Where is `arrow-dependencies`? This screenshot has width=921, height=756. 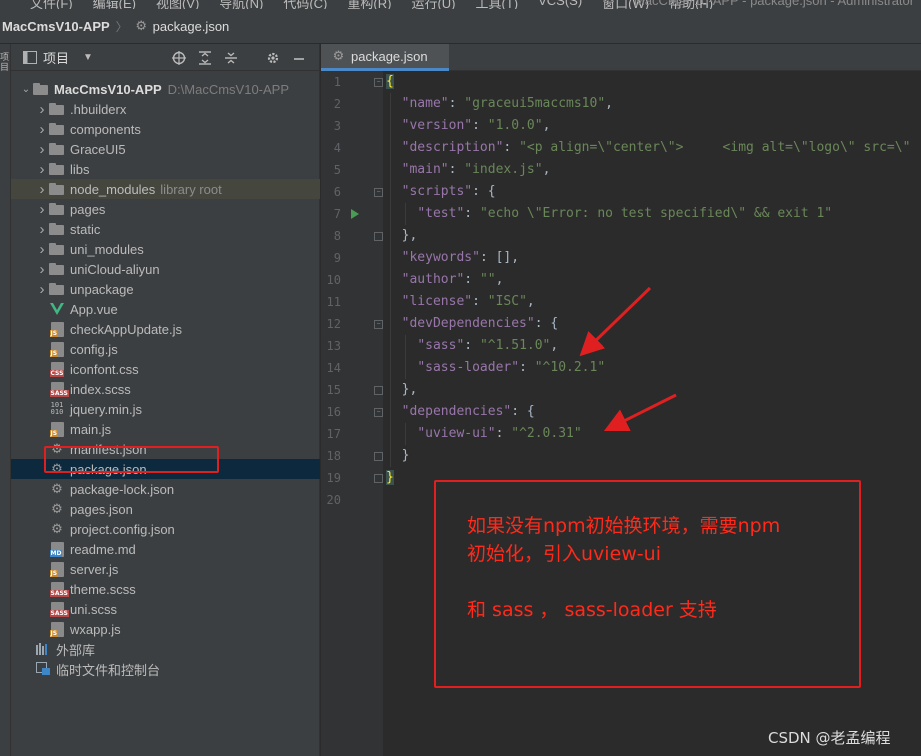
arrow-dependencies is located at coordinates (640, 412).